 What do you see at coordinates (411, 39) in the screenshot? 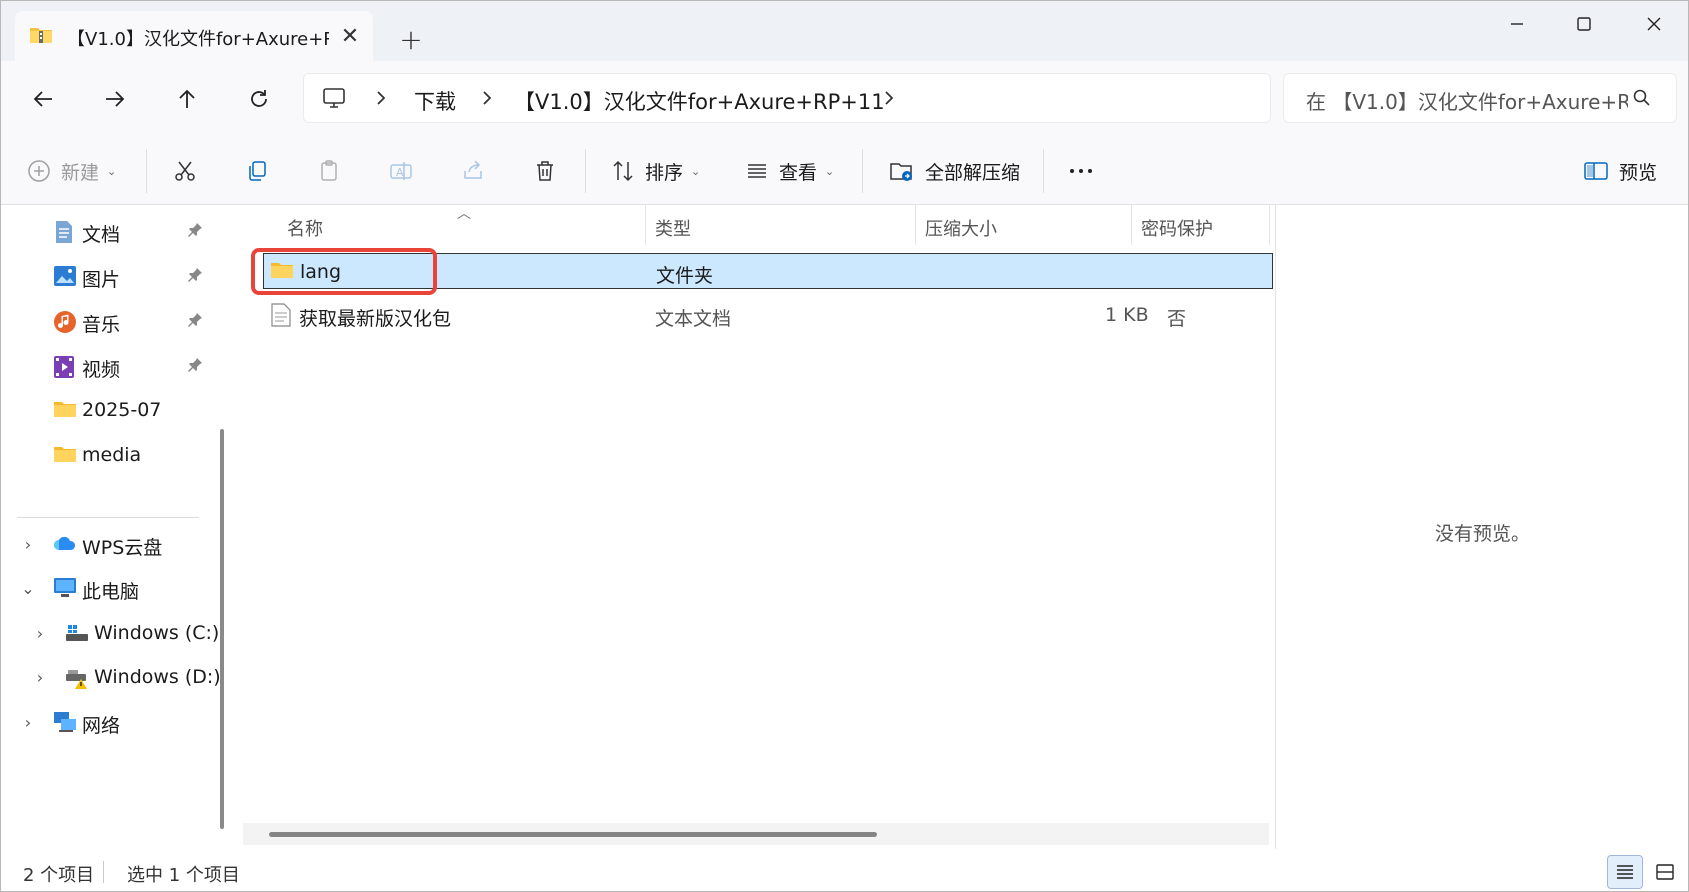
I see `new-tab-button: +` at bounding box center [411, 39].